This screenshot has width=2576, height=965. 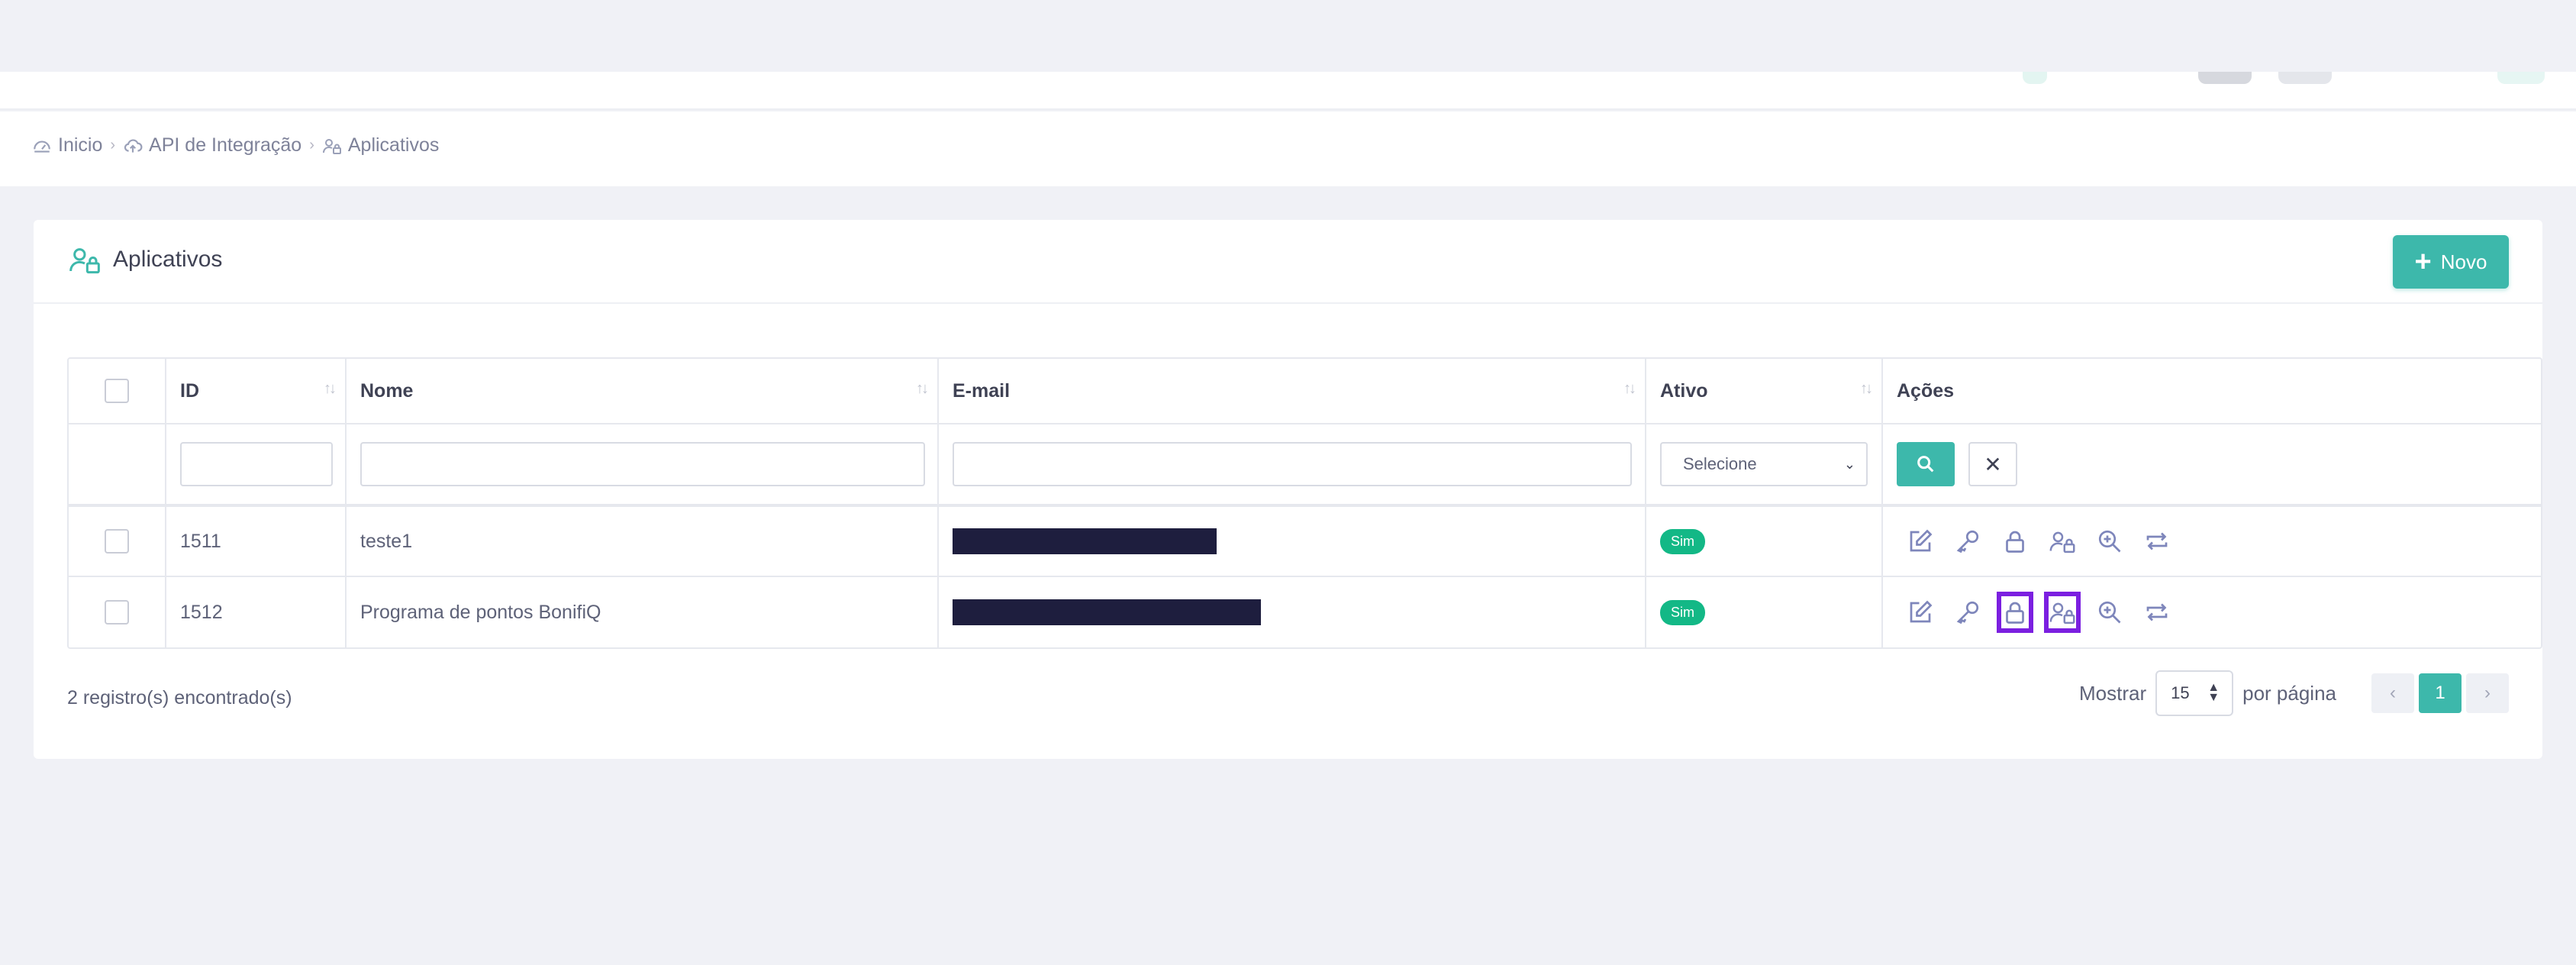 What do you see at coordinates (257, 541) in the screenshot?
I see `cell-id: 1511` at bounding box center [257, 541].